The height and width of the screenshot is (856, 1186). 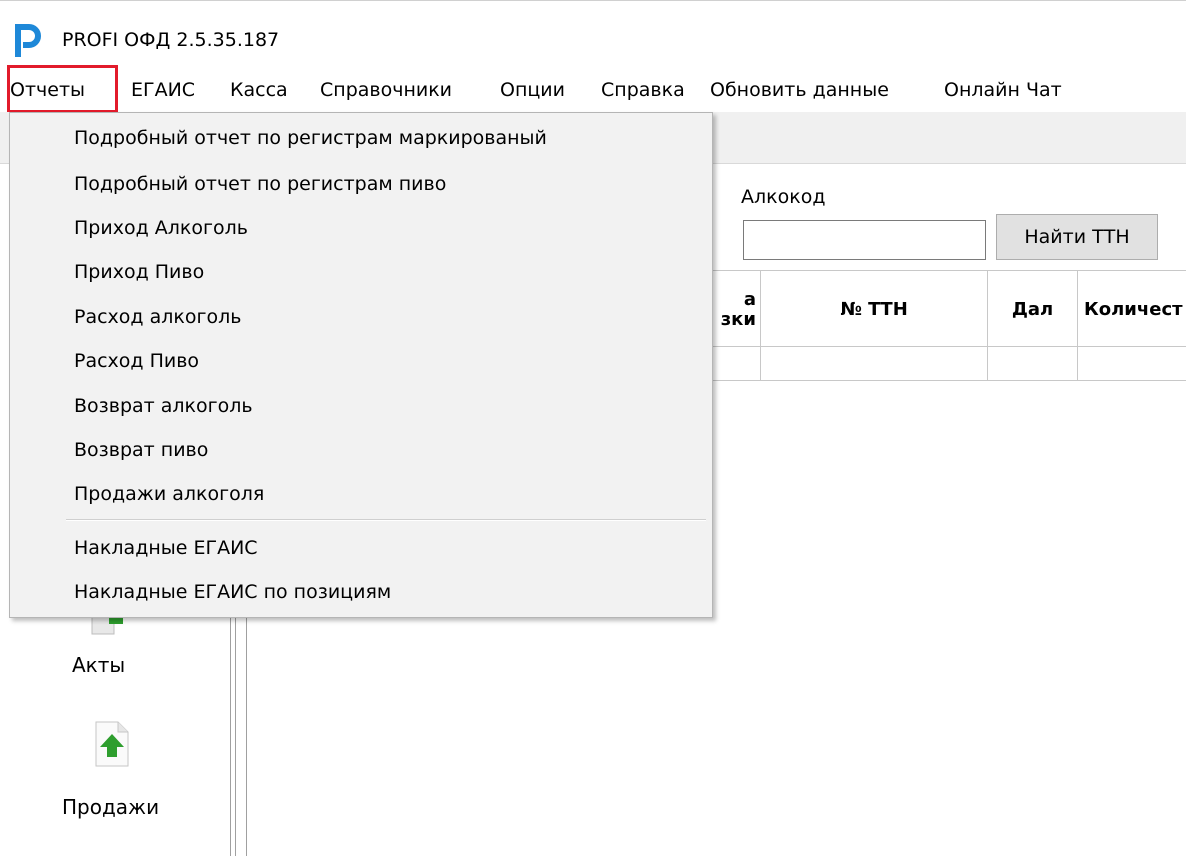 What do you see at coordinates (99, 665) in the screenshot?
I see `nav-item-acts-label: Акты` at bounding box center [99, 665].